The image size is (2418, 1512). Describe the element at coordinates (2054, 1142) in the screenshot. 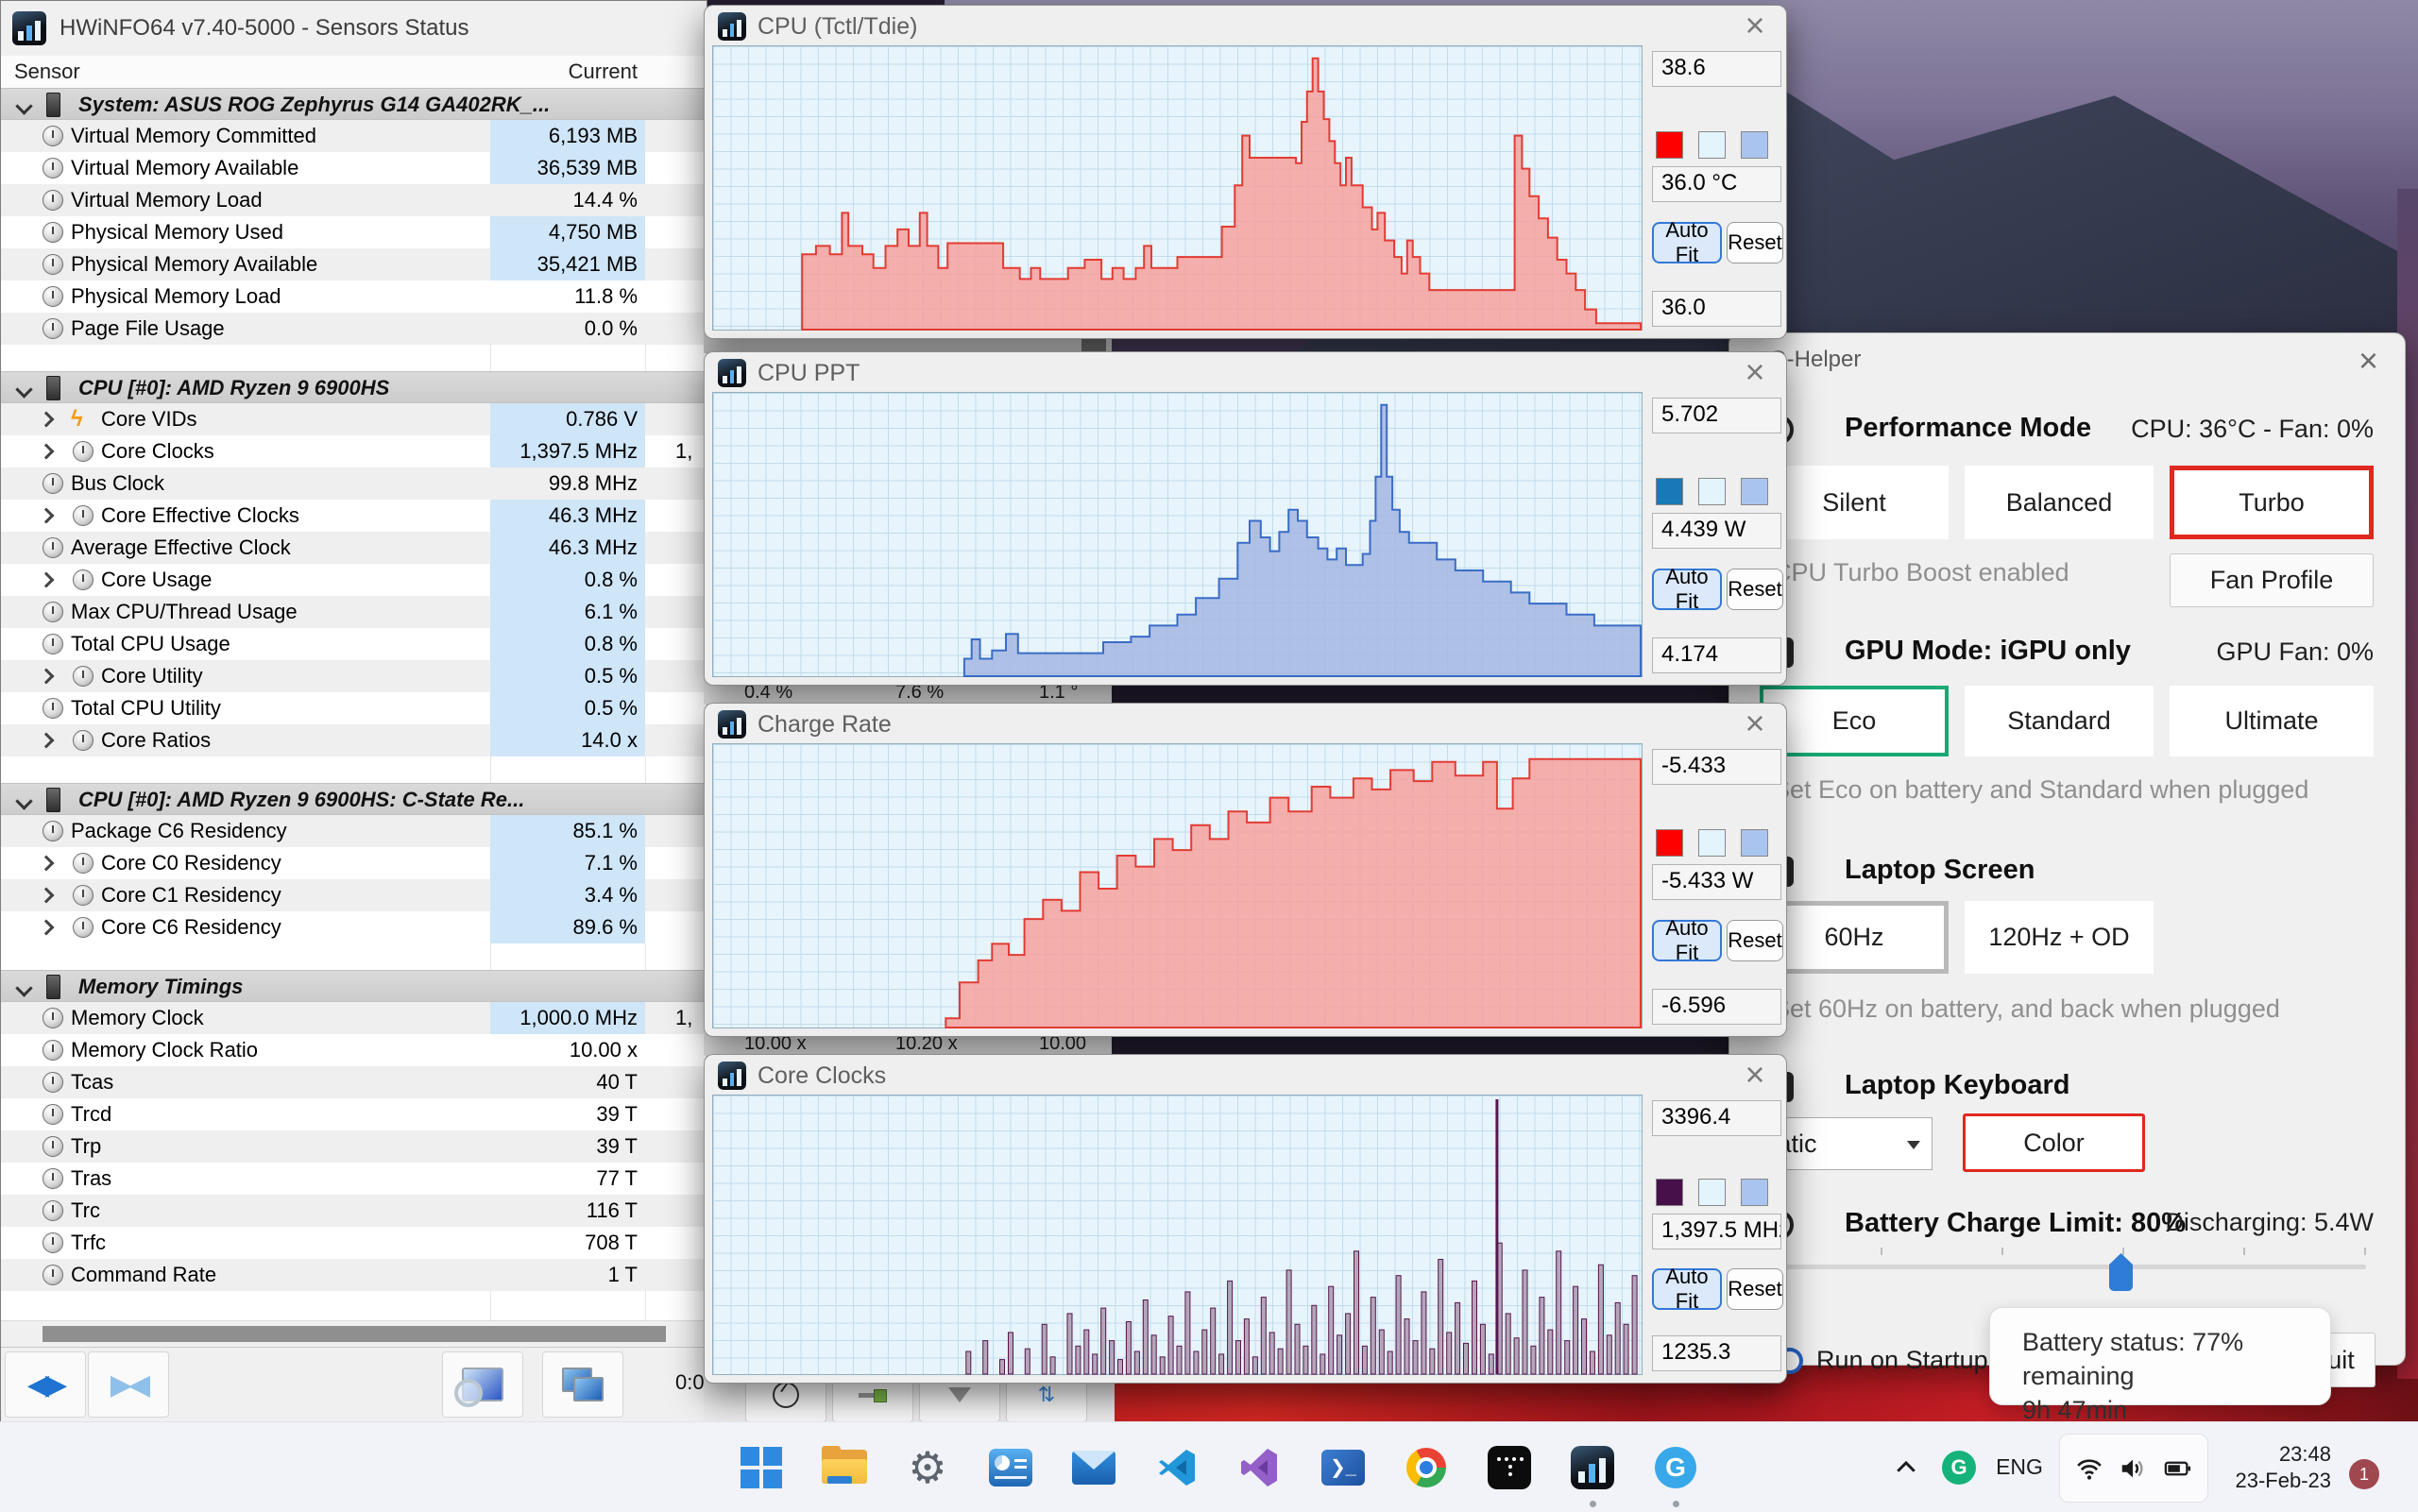

I see `keyboard-color-button: Color` at that location.